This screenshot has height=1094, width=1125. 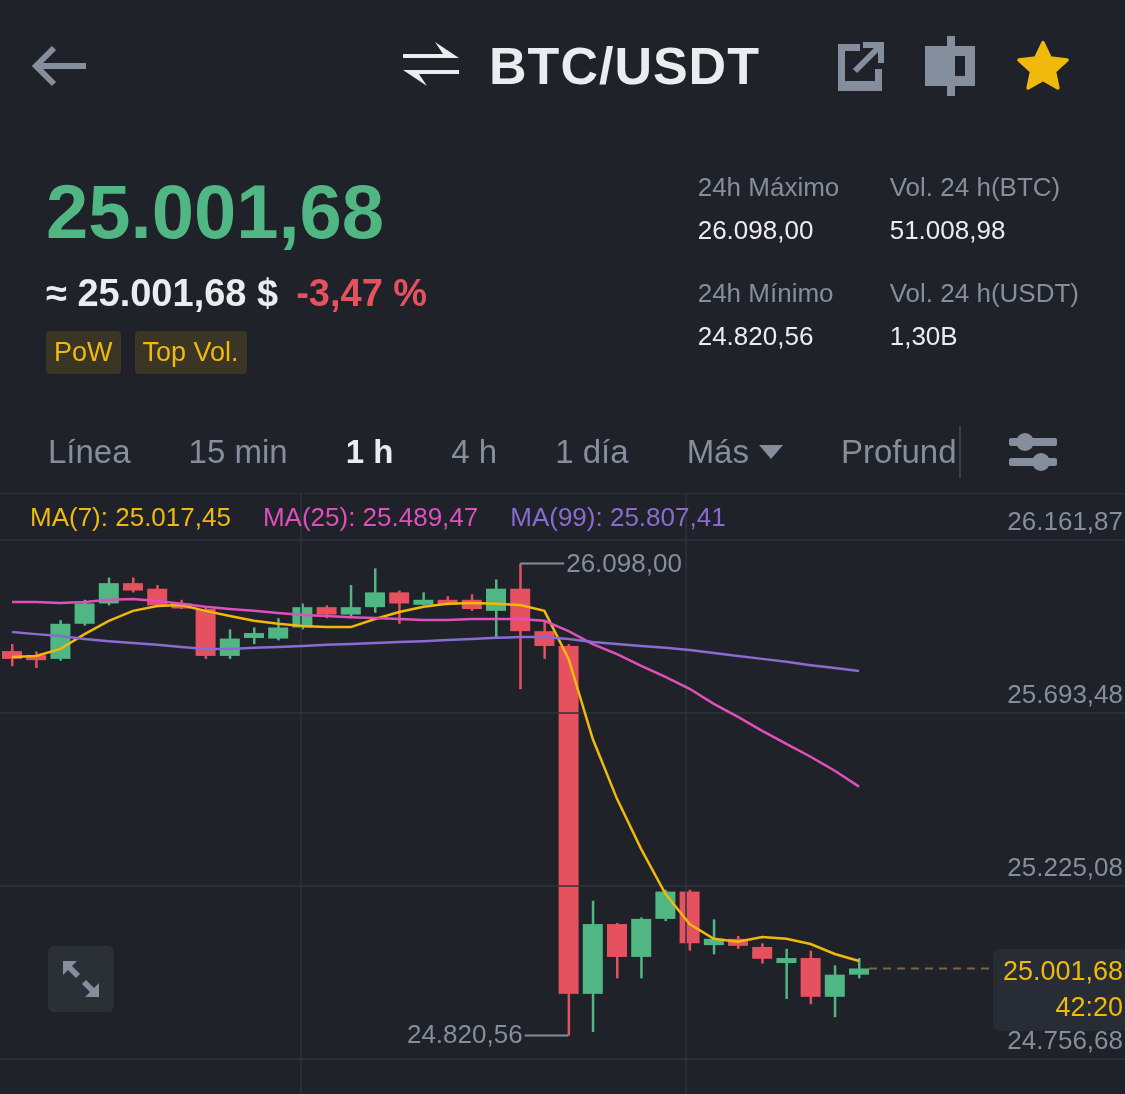 What do you see at coordinates (1065, 867) in the screenshot?
I see `price-axis-label: 25.225,08` at bounding box center [1065, 867].